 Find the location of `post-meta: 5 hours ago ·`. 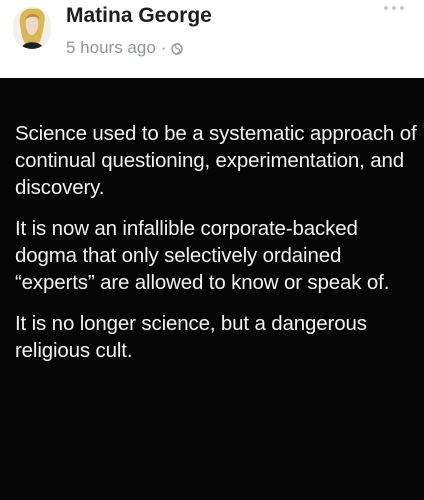

post-meta: 5 hours ago · is located at coordinates (125, 48).